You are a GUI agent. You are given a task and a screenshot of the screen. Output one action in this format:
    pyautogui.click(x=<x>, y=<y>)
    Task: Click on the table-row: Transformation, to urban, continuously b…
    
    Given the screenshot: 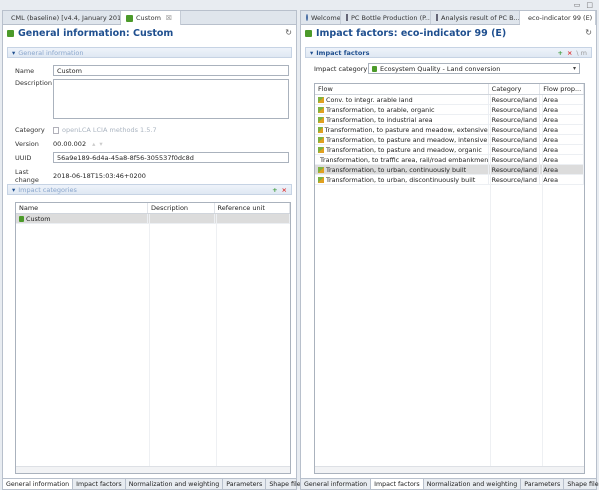 What is the action you would take?
    pyautogui.click(x=449, y=170)
    